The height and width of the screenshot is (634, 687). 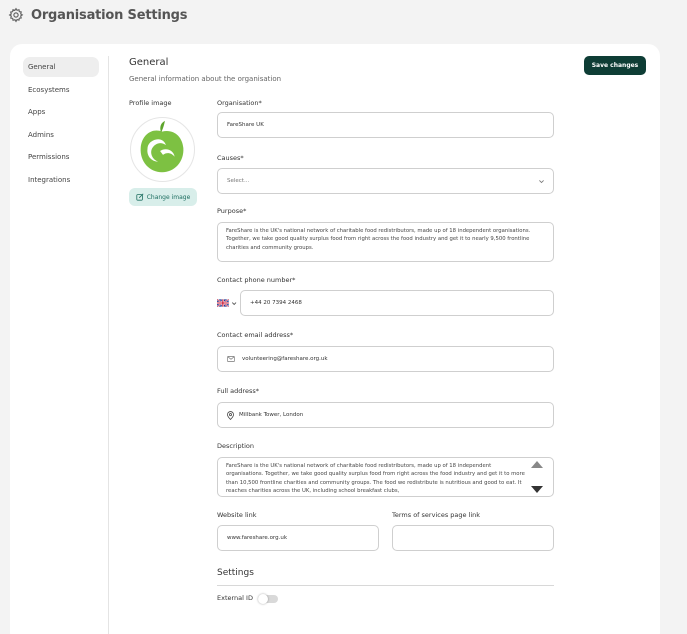 I want to click on scroll-up-icon, so click(x=537, y=464).